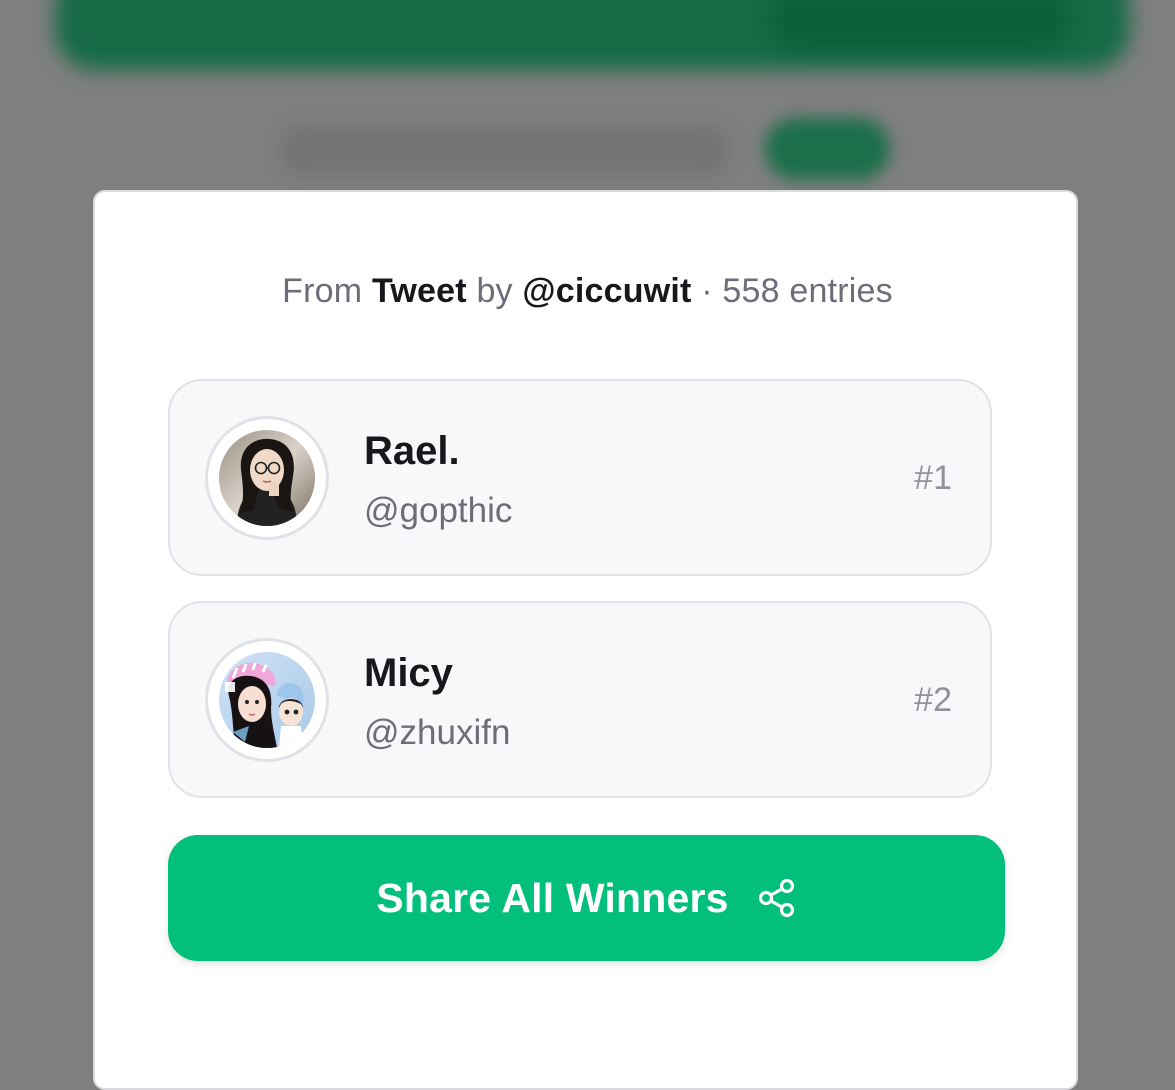 This screenshot has height=1090, width=1175. I want to click on share-icon, so click(777, 898).